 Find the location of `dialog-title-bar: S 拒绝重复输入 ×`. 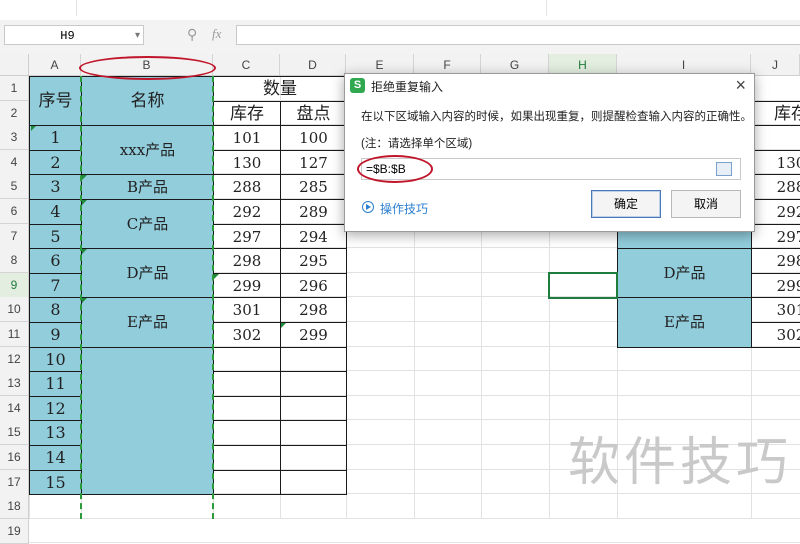

dialog-title-bar: S 拒绝重复输入 × is located at coordinates (549, 86).